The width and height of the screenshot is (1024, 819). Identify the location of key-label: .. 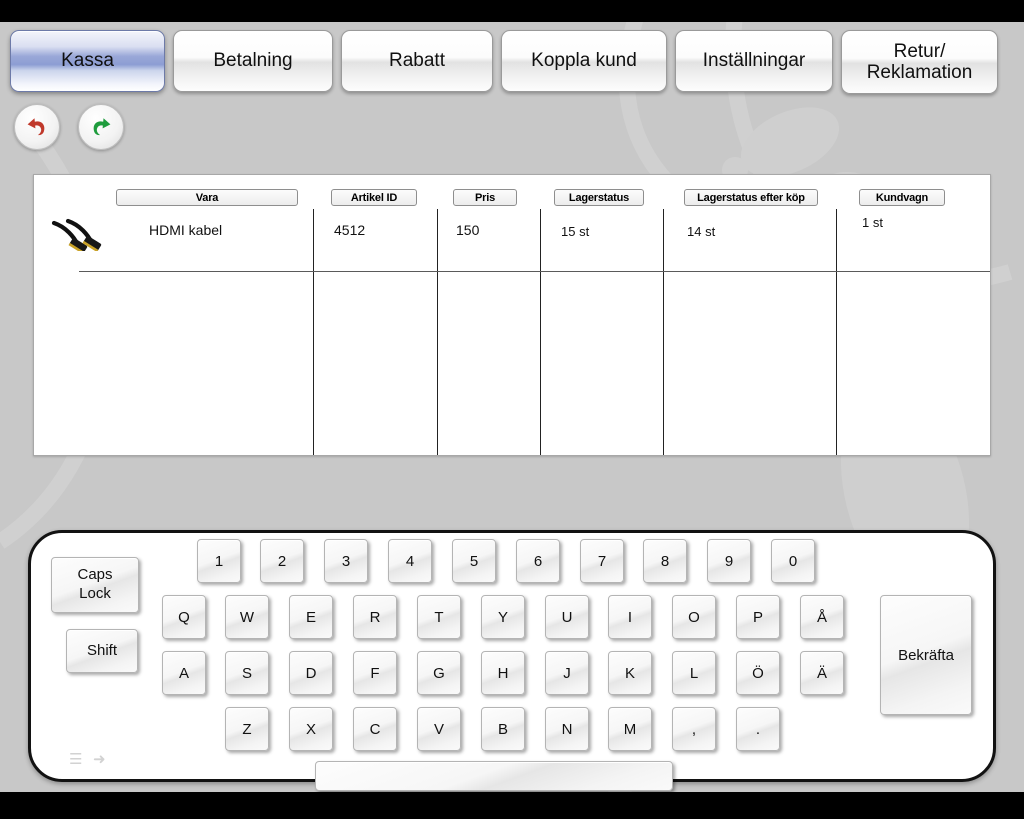
(758, 729).